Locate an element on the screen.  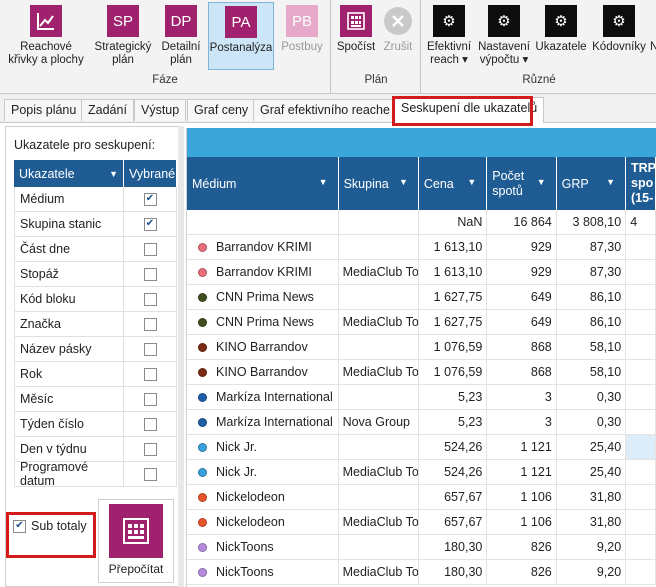
header-vybrane: Vybrané is located at coordinates (150, 173).